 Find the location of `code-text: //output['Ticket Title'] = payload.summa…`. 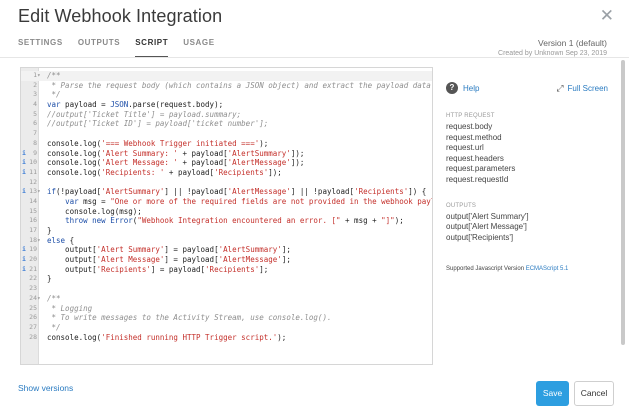

code-text: //output['Ticket Title'] = payload.summa… is located at coordinates (144, 115).